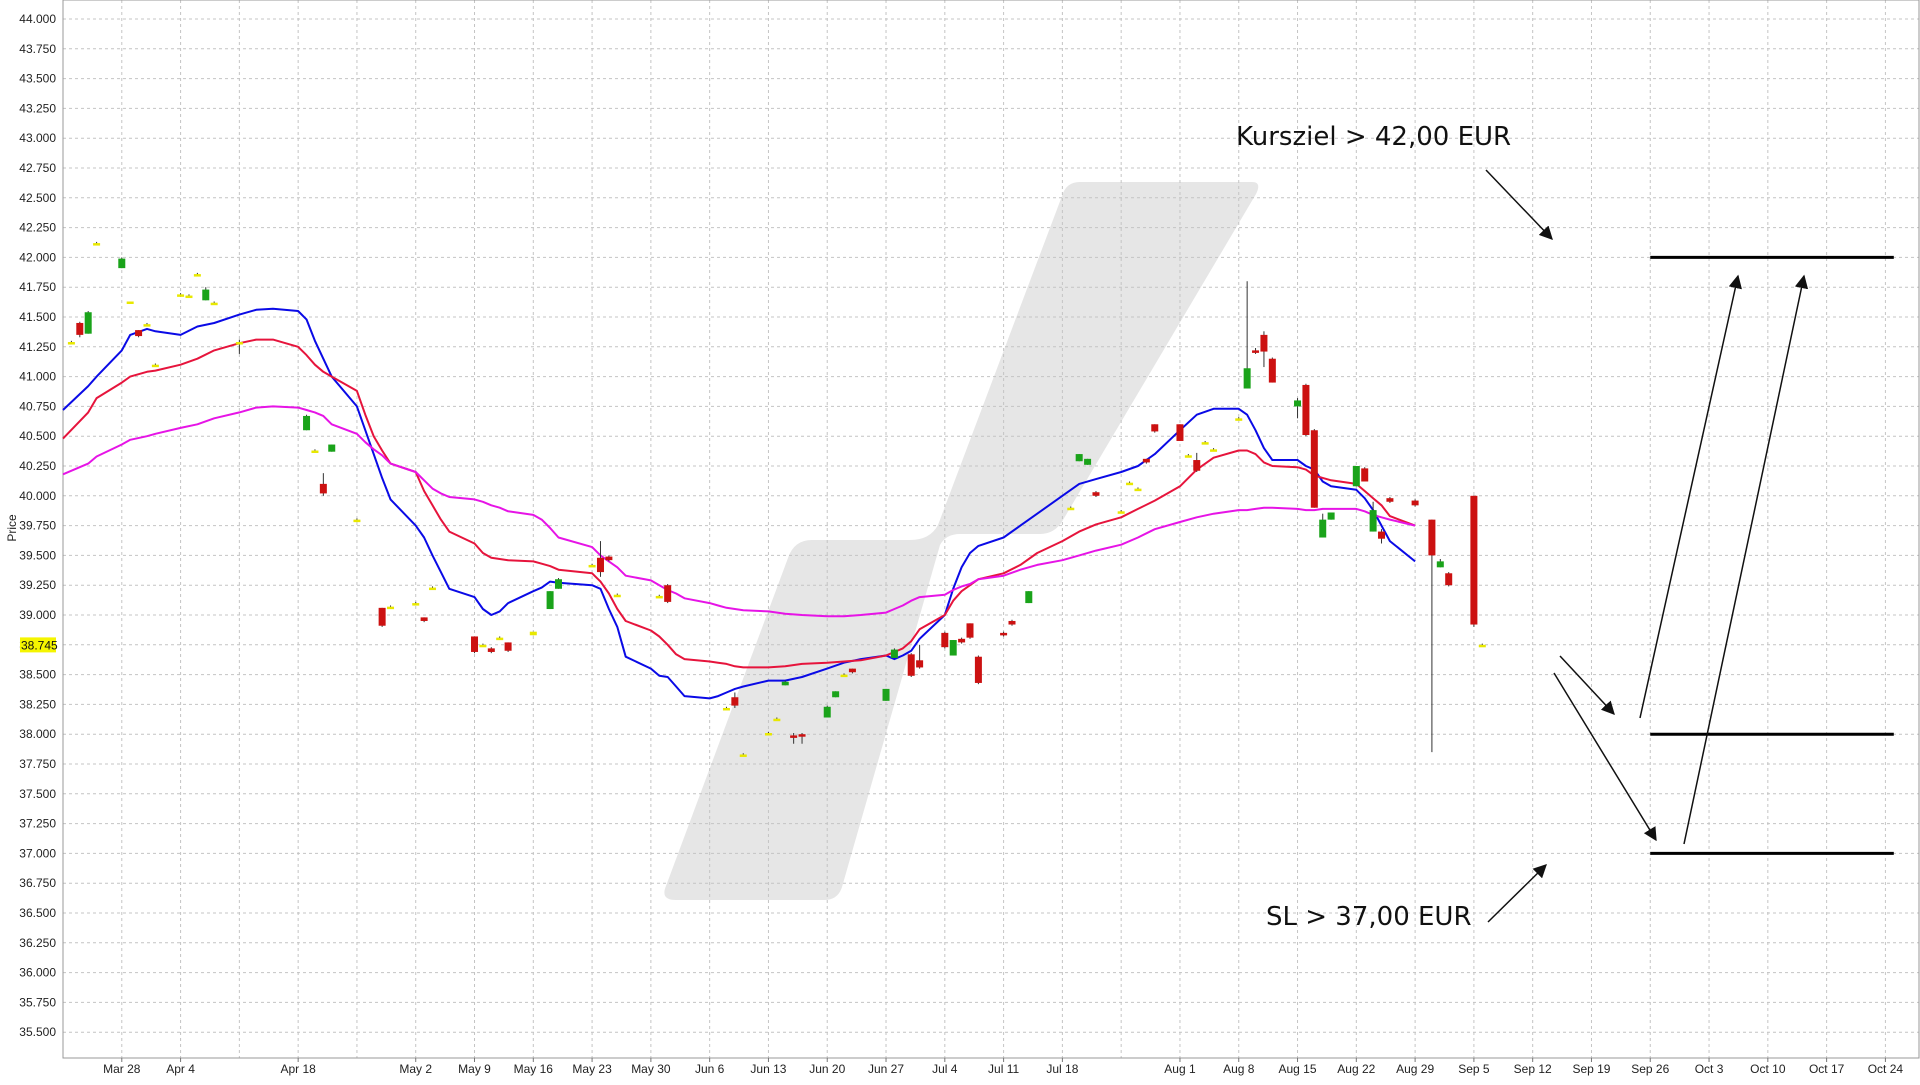  Describe the element at coordinates (37, 228) in the screenshot. I see `y-tick-label: 42.250` at that location.